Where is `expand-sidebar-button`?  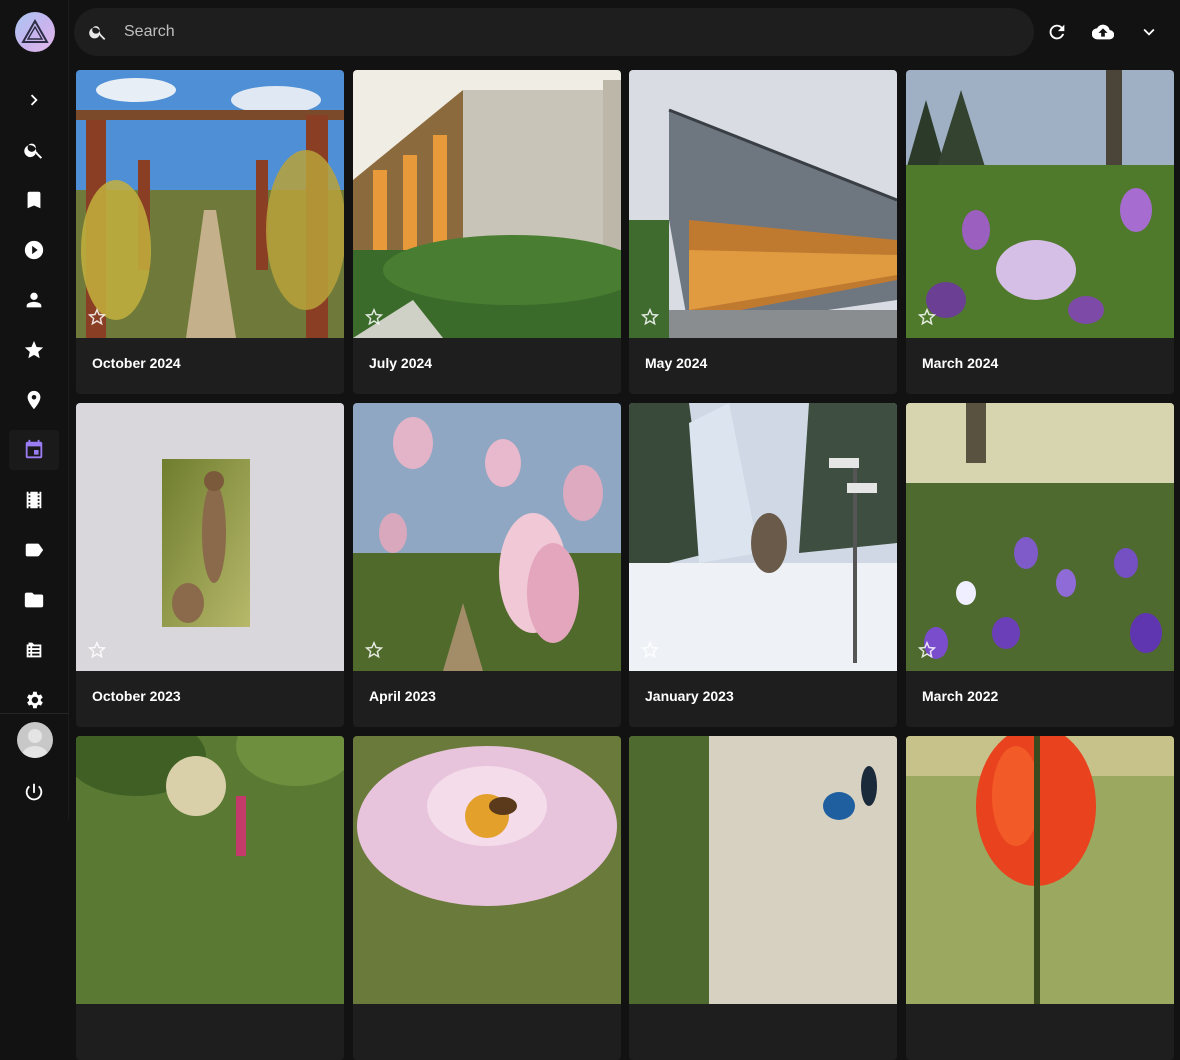 expand-sidebar-button is located at coordinates (34, 100).